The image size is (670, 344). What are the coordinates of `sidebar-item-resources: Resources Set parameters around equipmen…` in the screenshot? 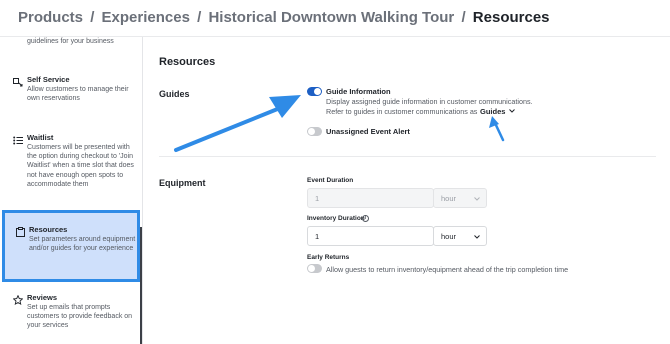 It's located at (71, 246).